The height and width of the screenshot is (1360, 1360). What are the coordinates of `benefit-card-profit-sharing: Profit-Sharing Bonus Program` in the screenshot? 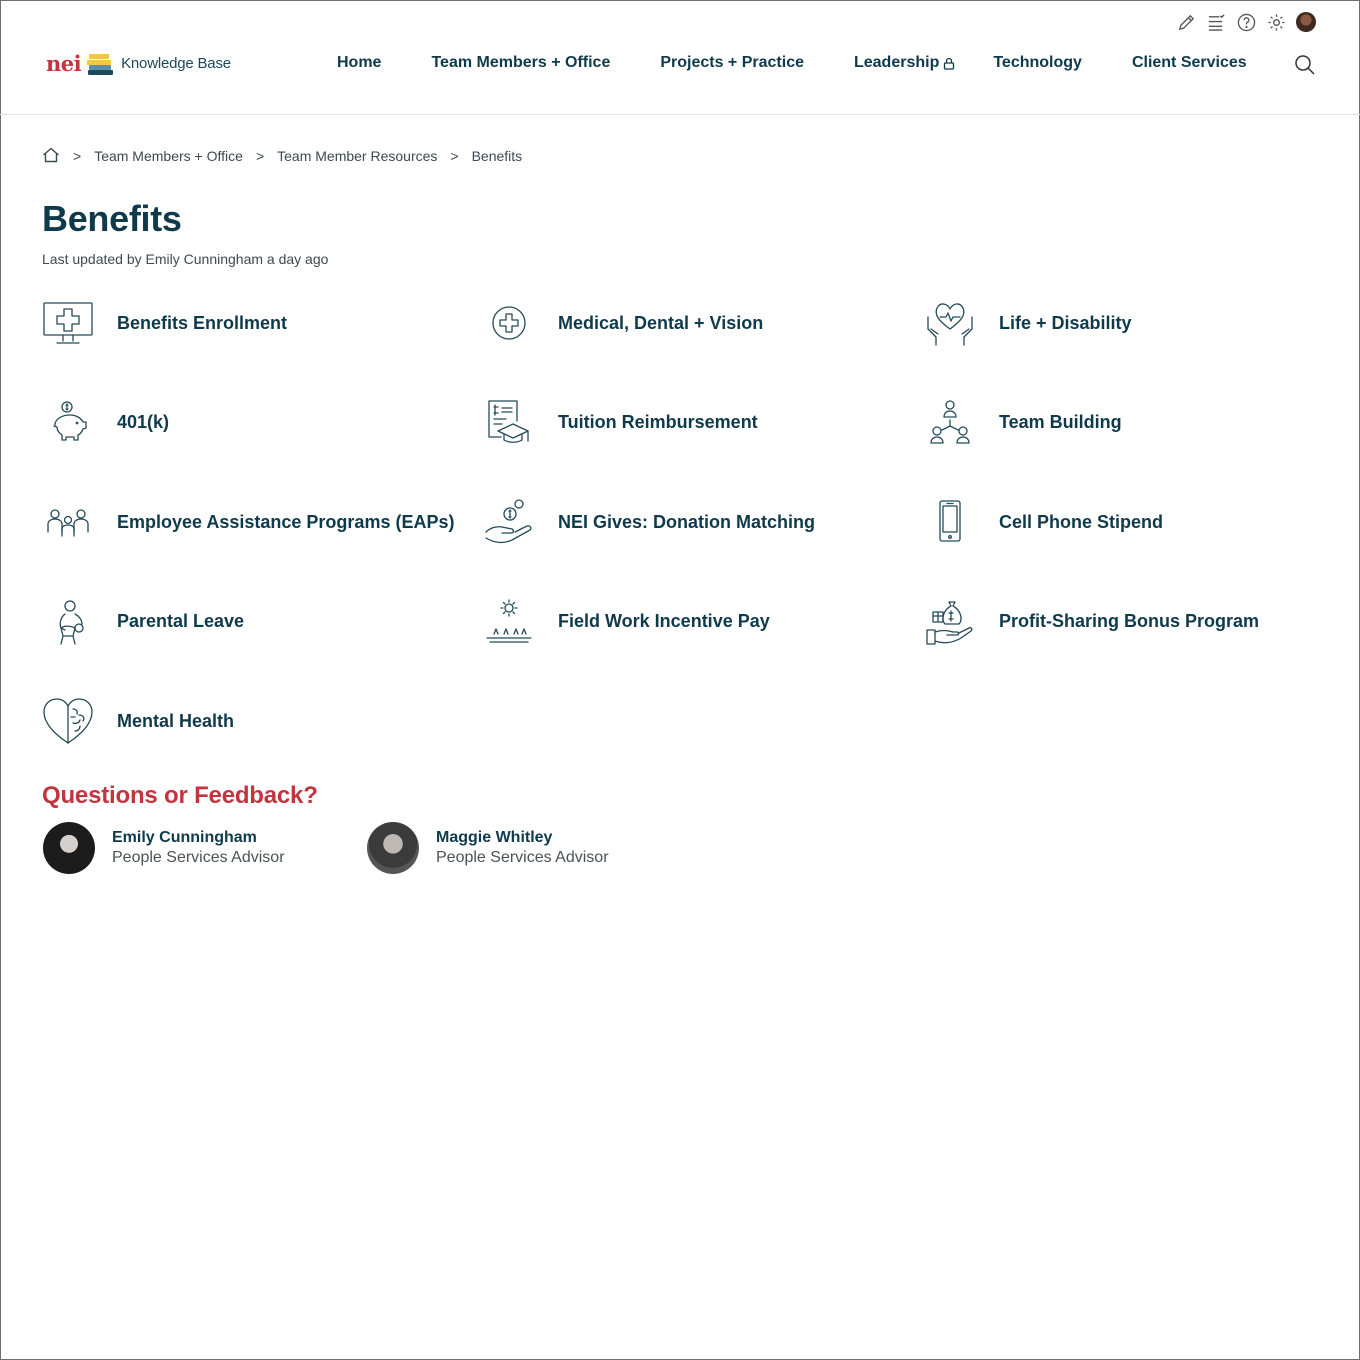 It's located at (1128, 622).